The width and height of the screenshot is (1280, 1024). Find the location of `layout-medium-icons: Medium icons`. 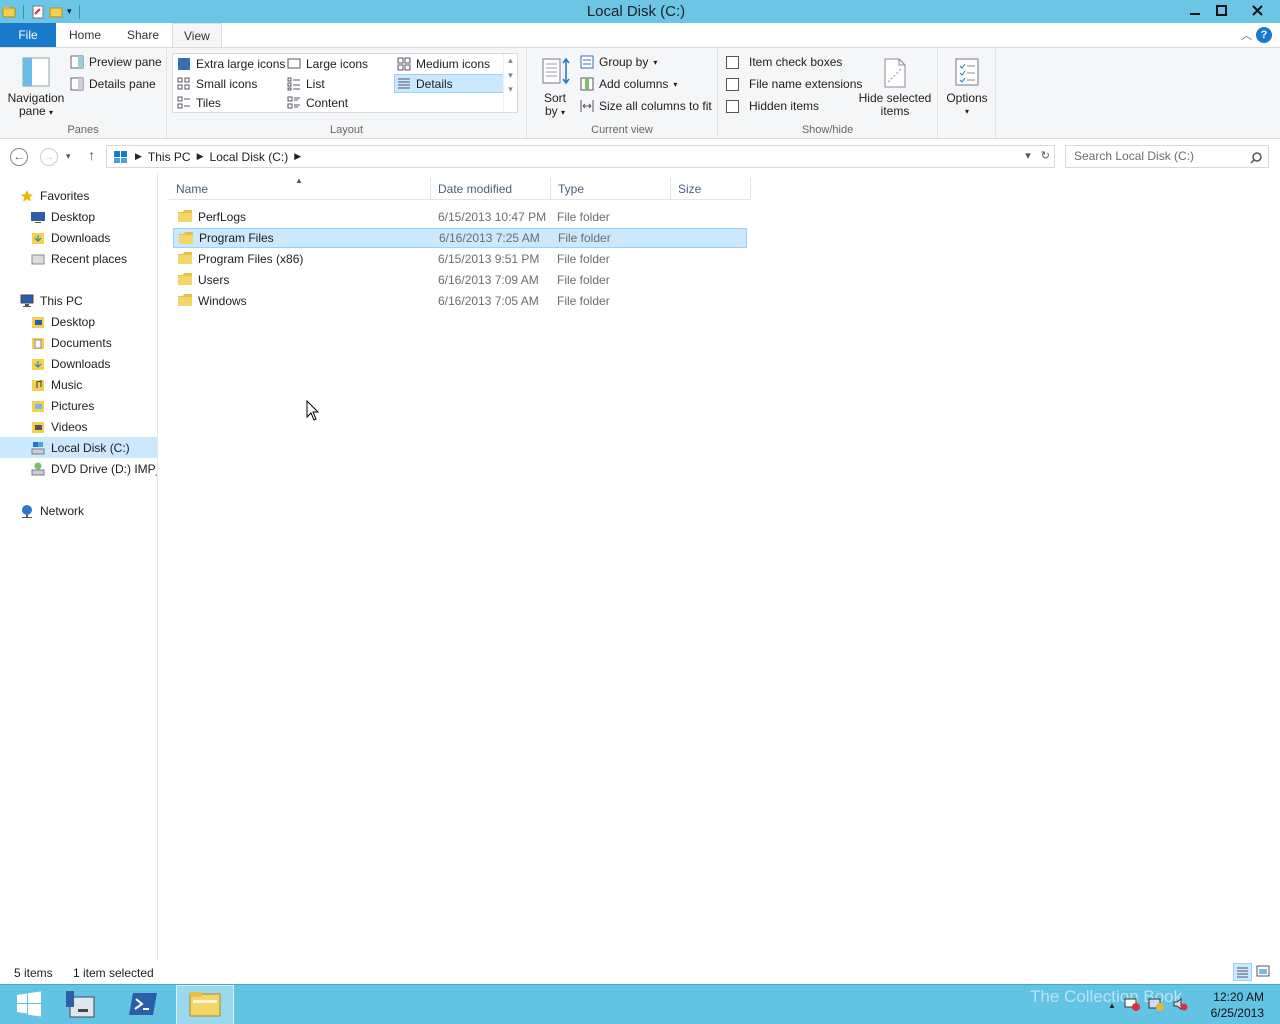

layout-medium-icons: Medium icons is located at coordinates (443, 64).